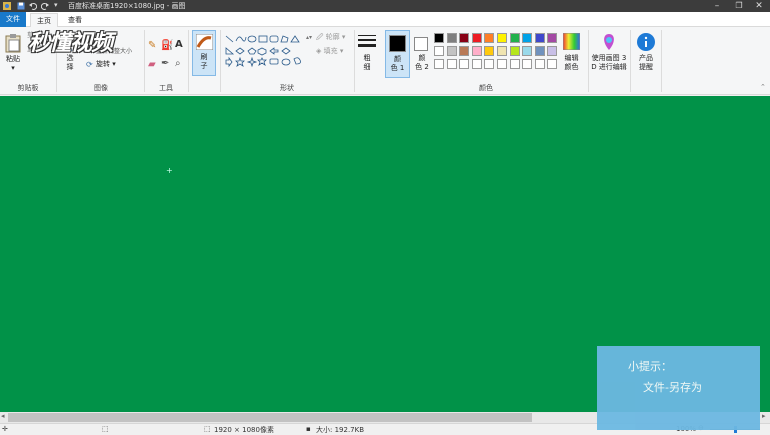  Describe the element at coordinates (13, 59) in the screenshot. I see `paste-button: 粘贴` at that location.